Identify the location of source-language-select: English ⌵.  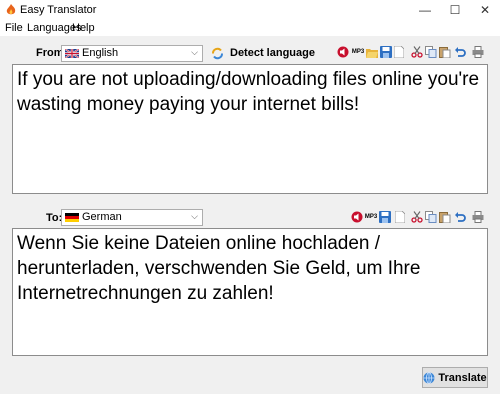
(132, 53).